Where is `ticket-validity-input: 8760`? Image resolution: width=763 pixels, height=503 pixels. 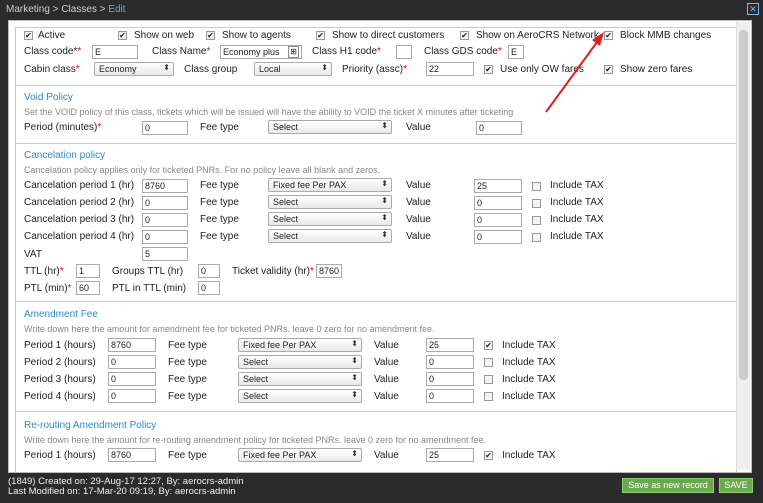
ticket-validity-input: 8760 is located at coordinates (329, 271).